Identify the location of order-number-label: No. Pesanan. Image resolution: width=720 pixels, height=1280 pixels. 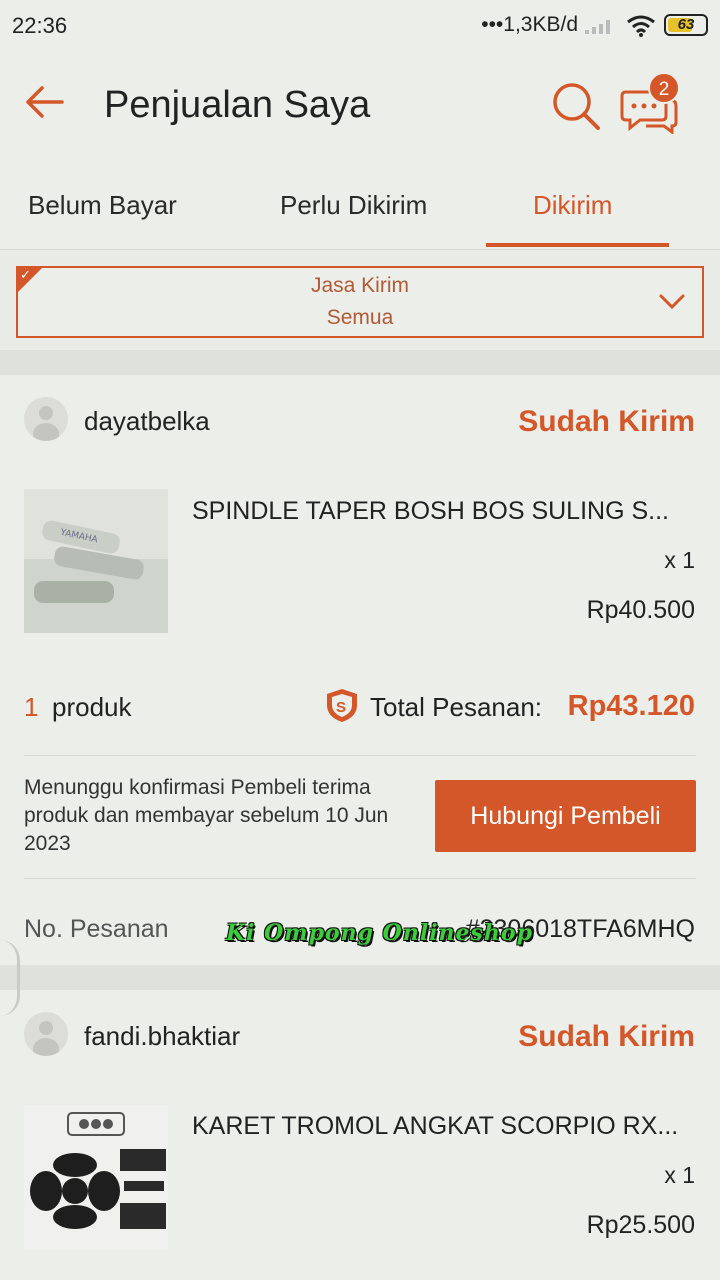
(96, 929).